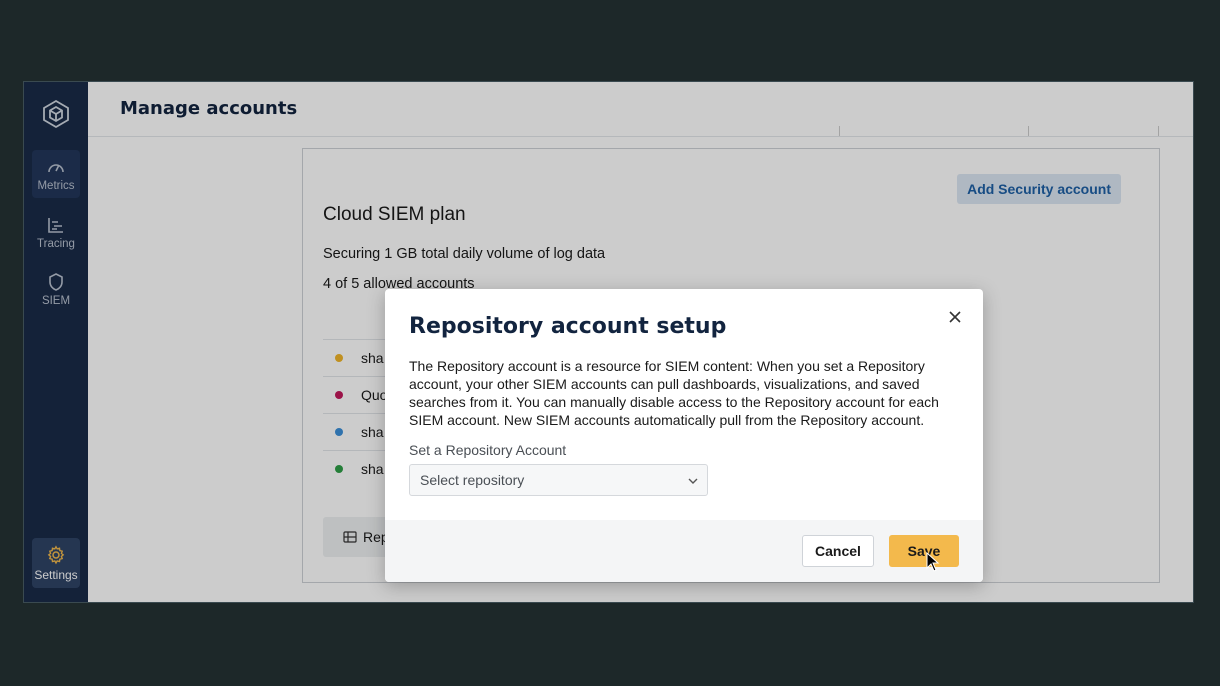 This screenshot has width=1220, height=686. What do you see at coordinates (568, 326) in the screenshot?
I see `dialog-title: Repository account setup` at bounding box center [568, 326].